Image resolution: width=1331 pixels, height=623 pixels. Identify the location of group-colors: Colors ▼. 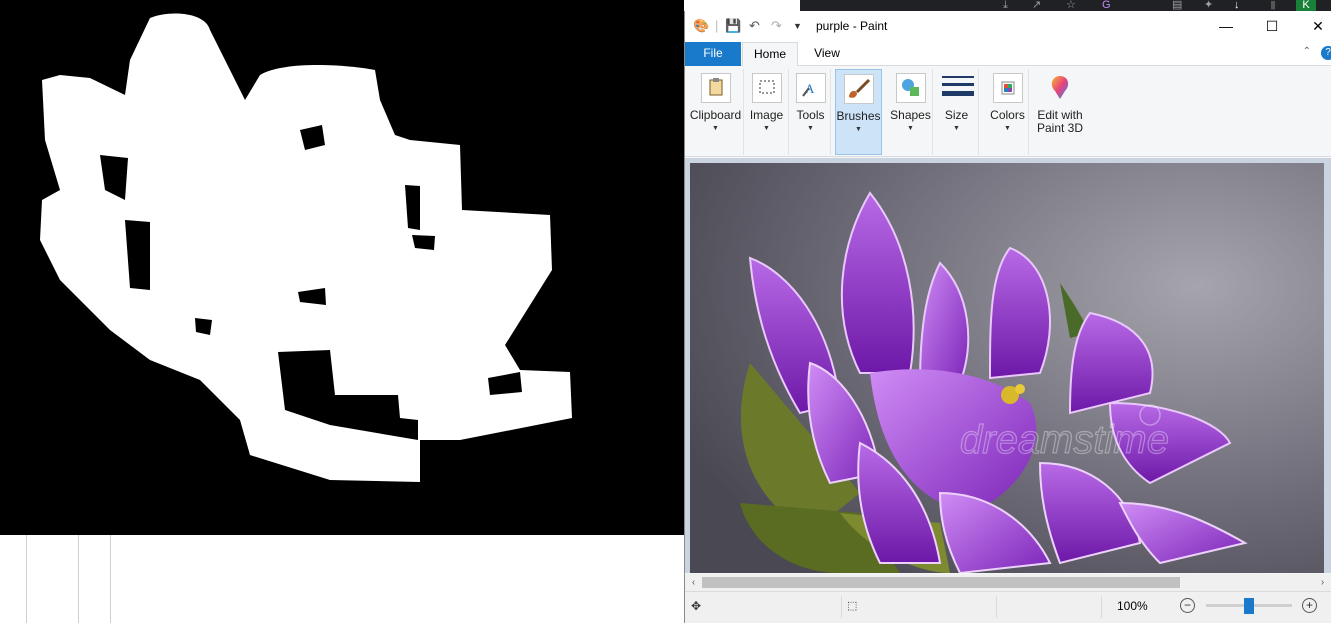
(1008, 112).